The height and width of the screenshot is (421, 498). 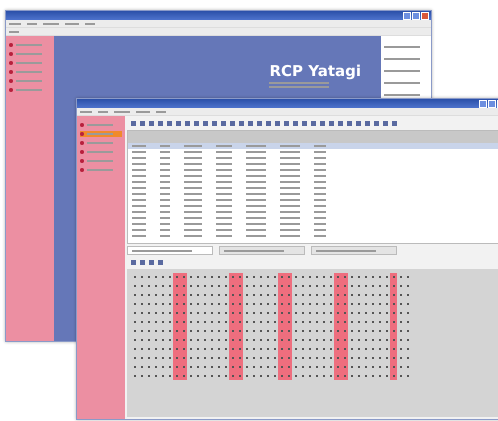 I want to click on logo-title: RCP Yatagi, so click(x=315, y=71).